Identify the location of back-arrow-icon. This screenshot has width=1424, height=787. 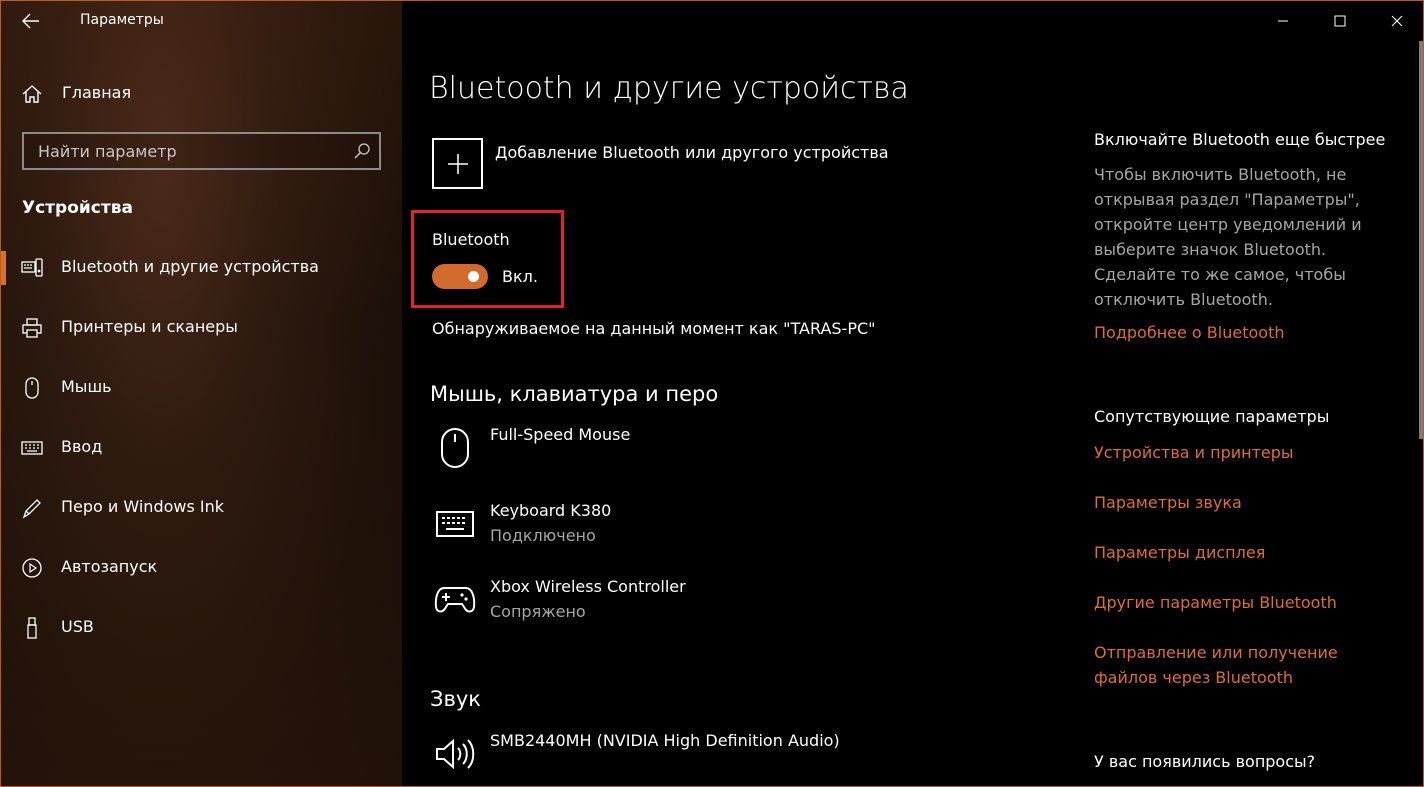
(30, 21).